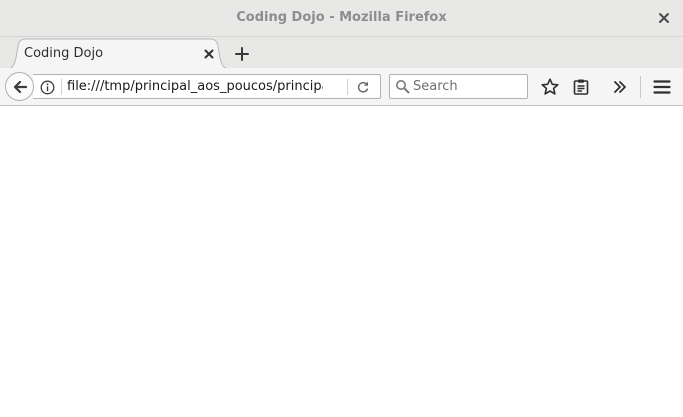 The height and width of the screenshot is (417, 683). What do you see at coordinates (640, 87) in the screenshot?
I see `toolbar-separator` at bounding box center [640, 87].